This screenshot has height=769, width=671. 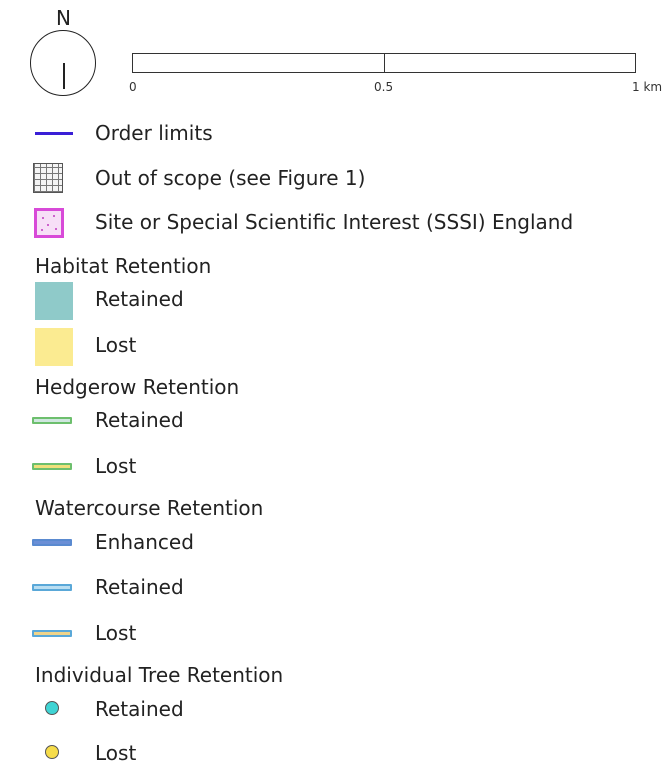 I want to click on scale-bar, so click(x=384, y=63).